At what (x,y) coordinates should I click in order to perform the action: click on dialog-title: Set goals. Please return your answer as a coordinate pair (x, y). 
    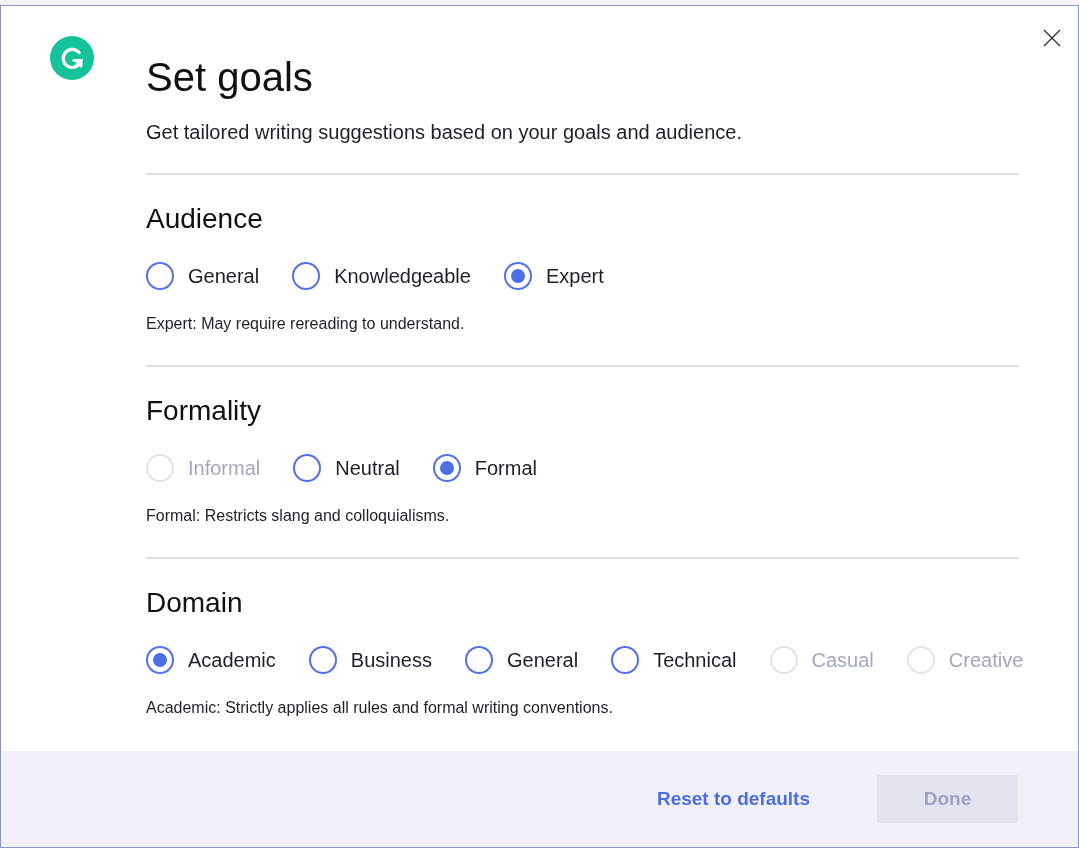
    Looking at the image, I should click on (229, 77).